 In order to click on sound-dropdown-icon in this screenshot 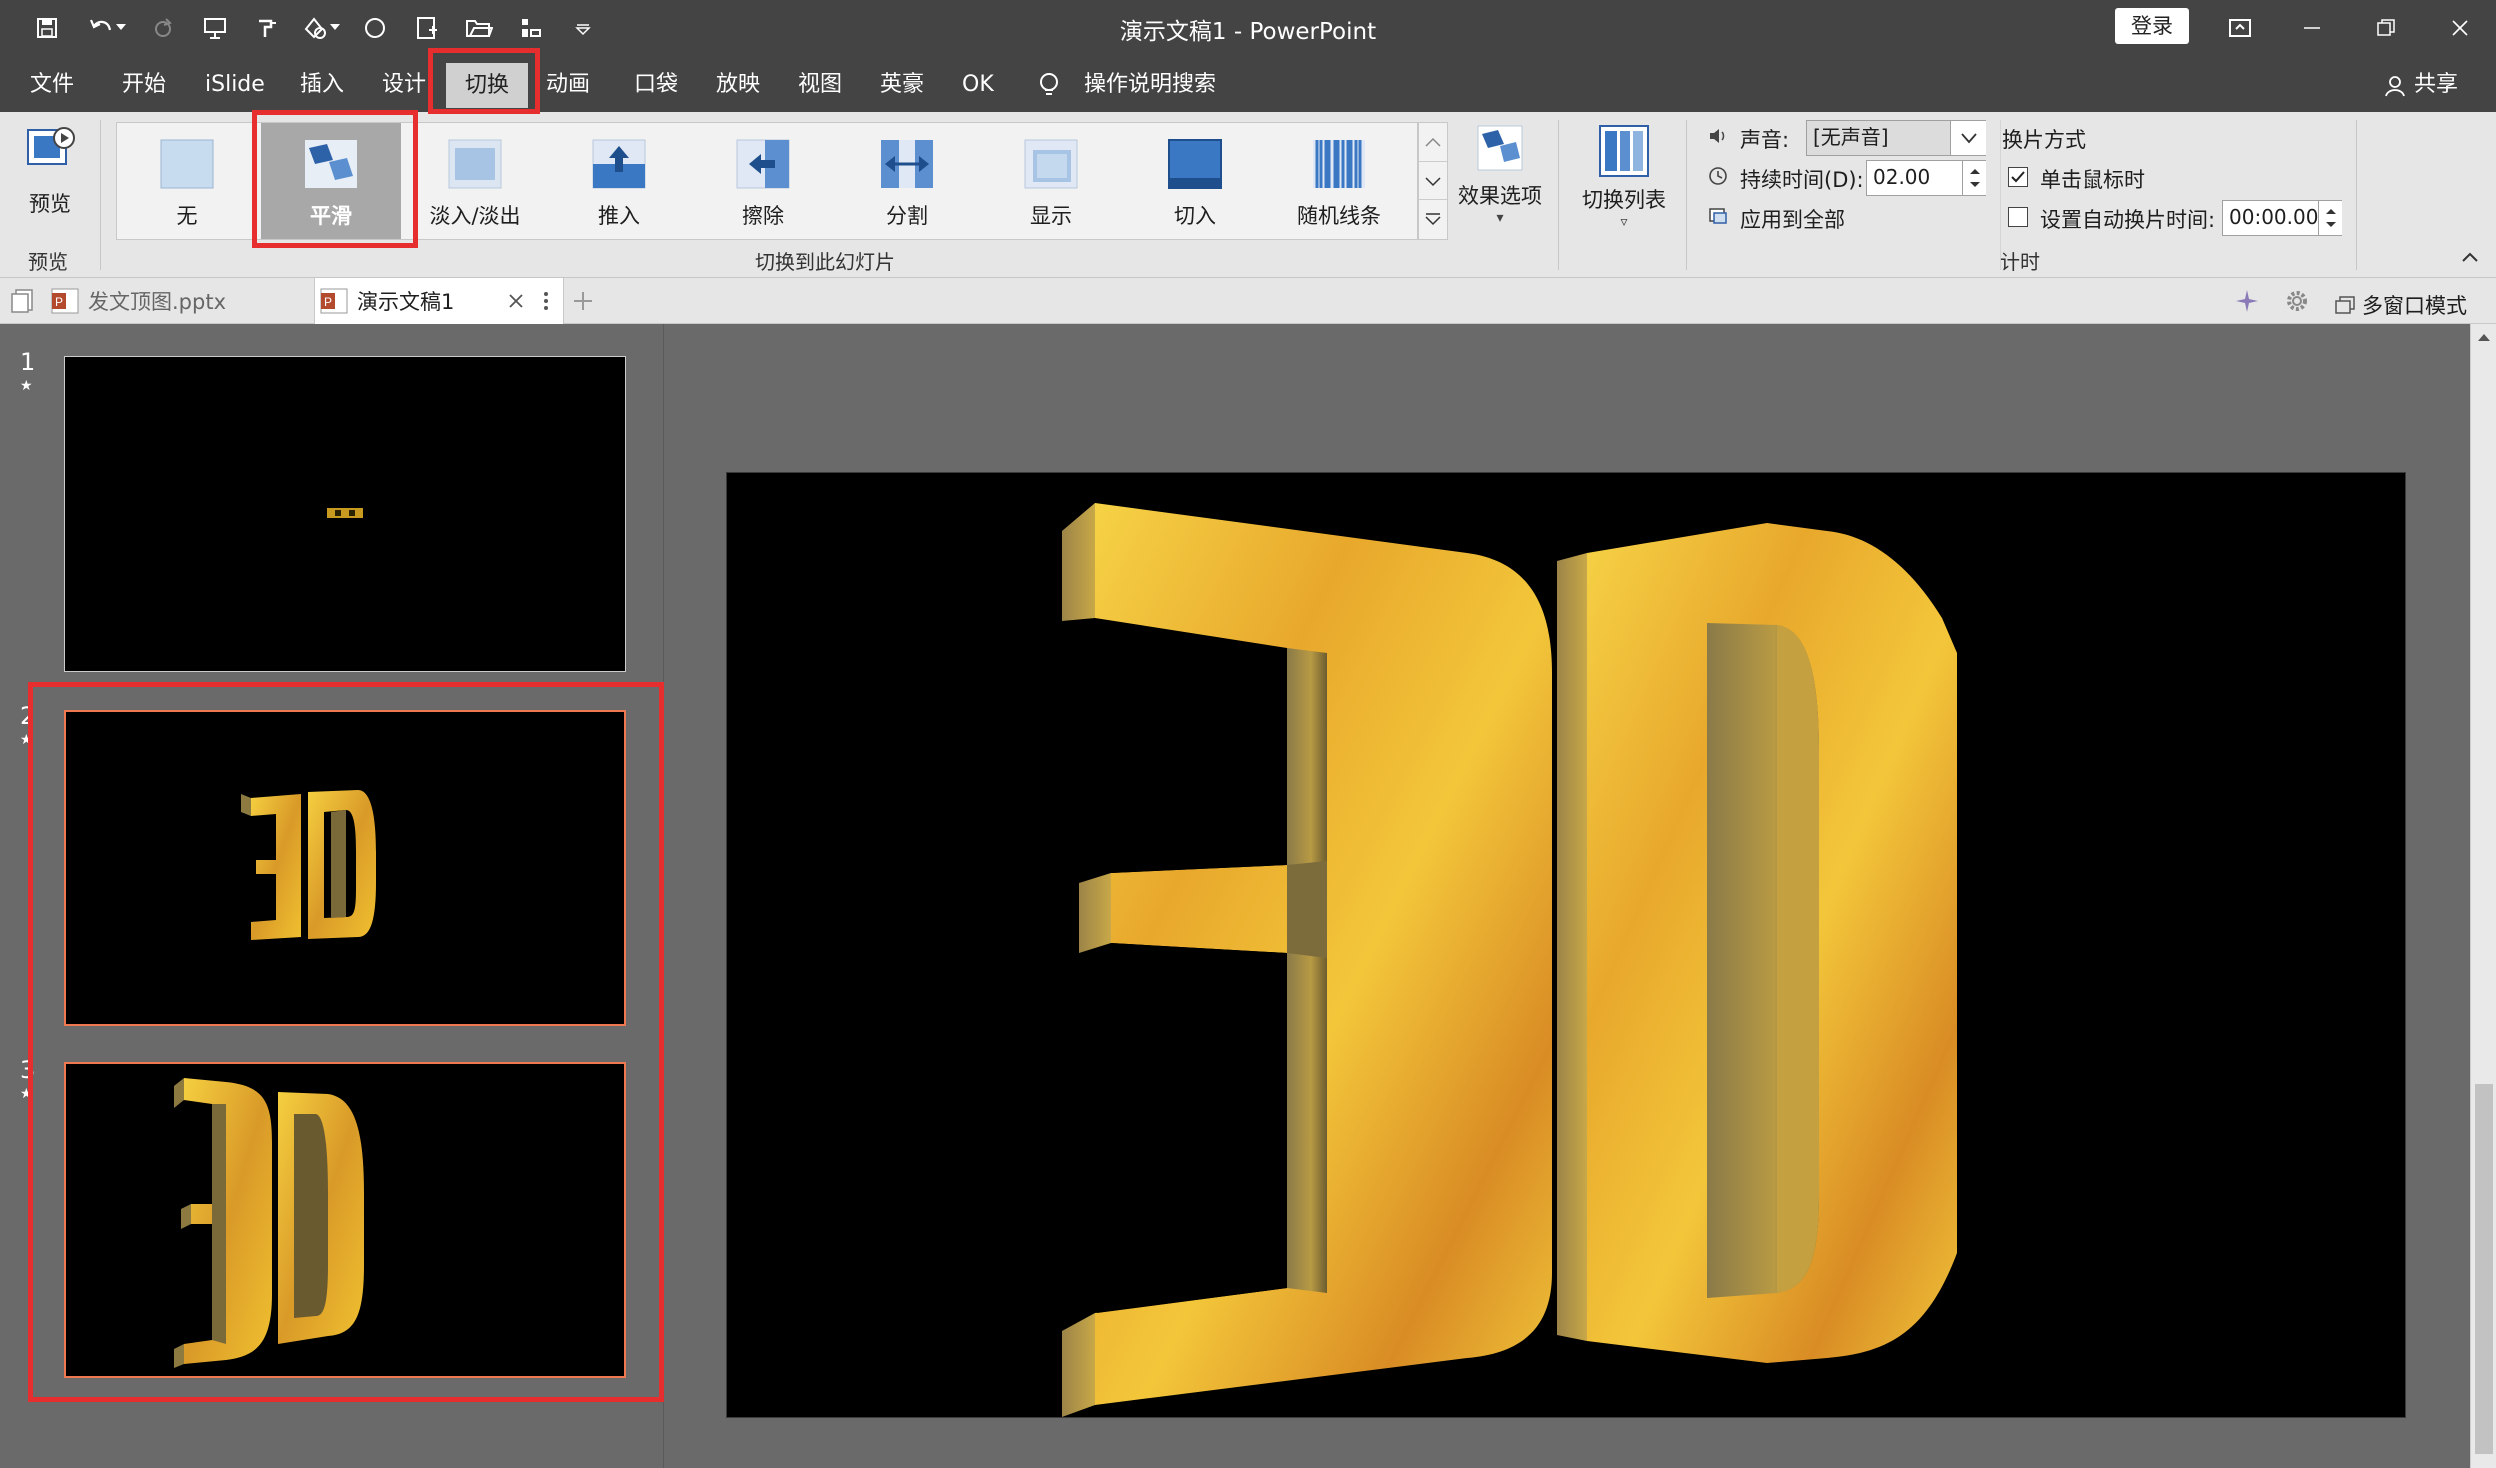, I will do `click(1968, 138)`.